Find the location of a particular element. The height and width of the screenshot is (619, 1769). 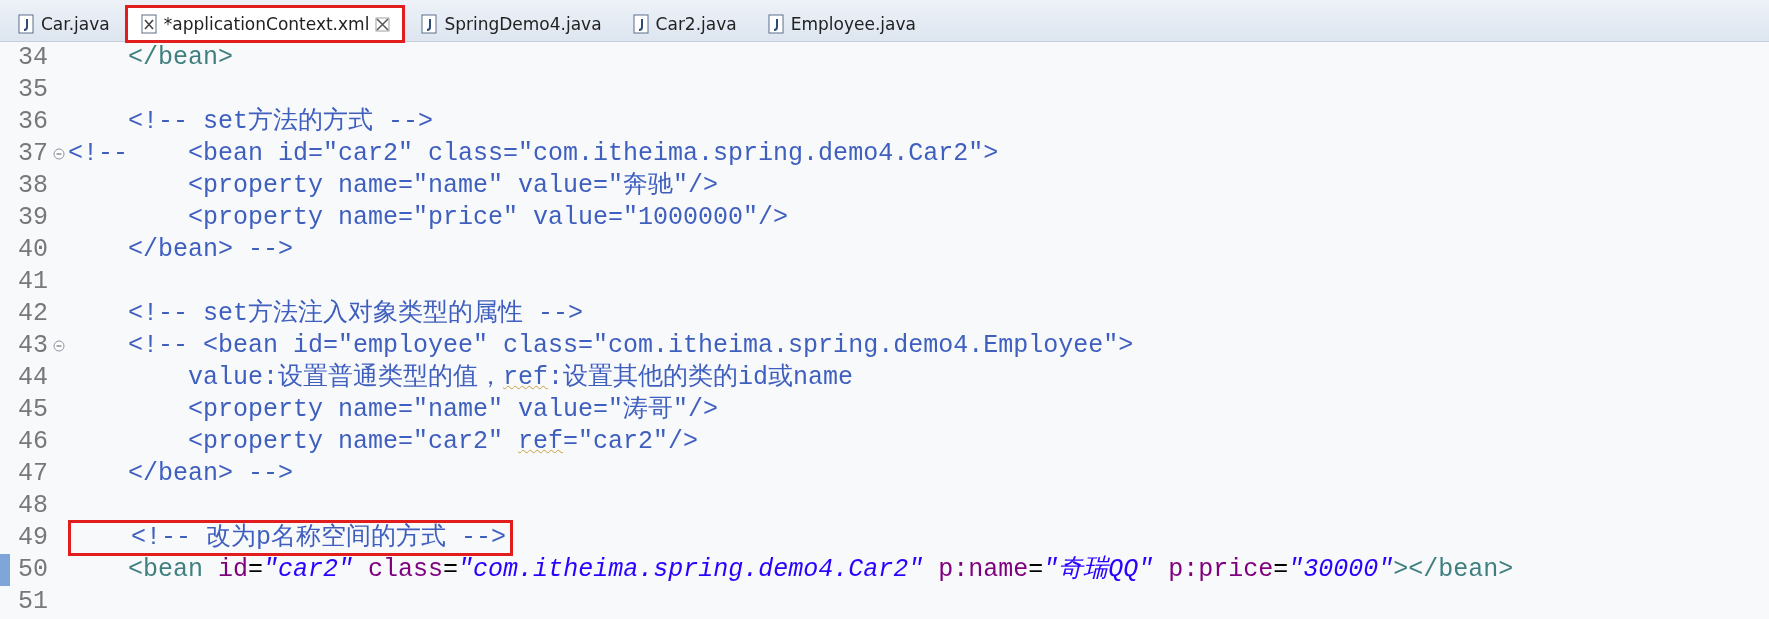

code-line: <bean id="car2" class="com.itheima.spring.demo4.Car2" p:name="奇瑞QQ" p:price="30000"></bean> is located at coordinates (820, 570).